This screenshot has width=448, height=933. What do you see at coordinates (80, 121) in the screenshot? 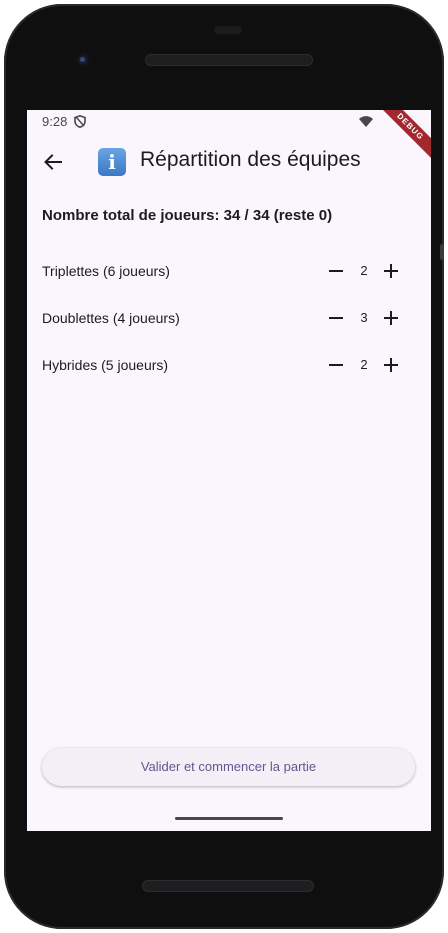
I see `shield-icon` at bounding box center [80, 121].